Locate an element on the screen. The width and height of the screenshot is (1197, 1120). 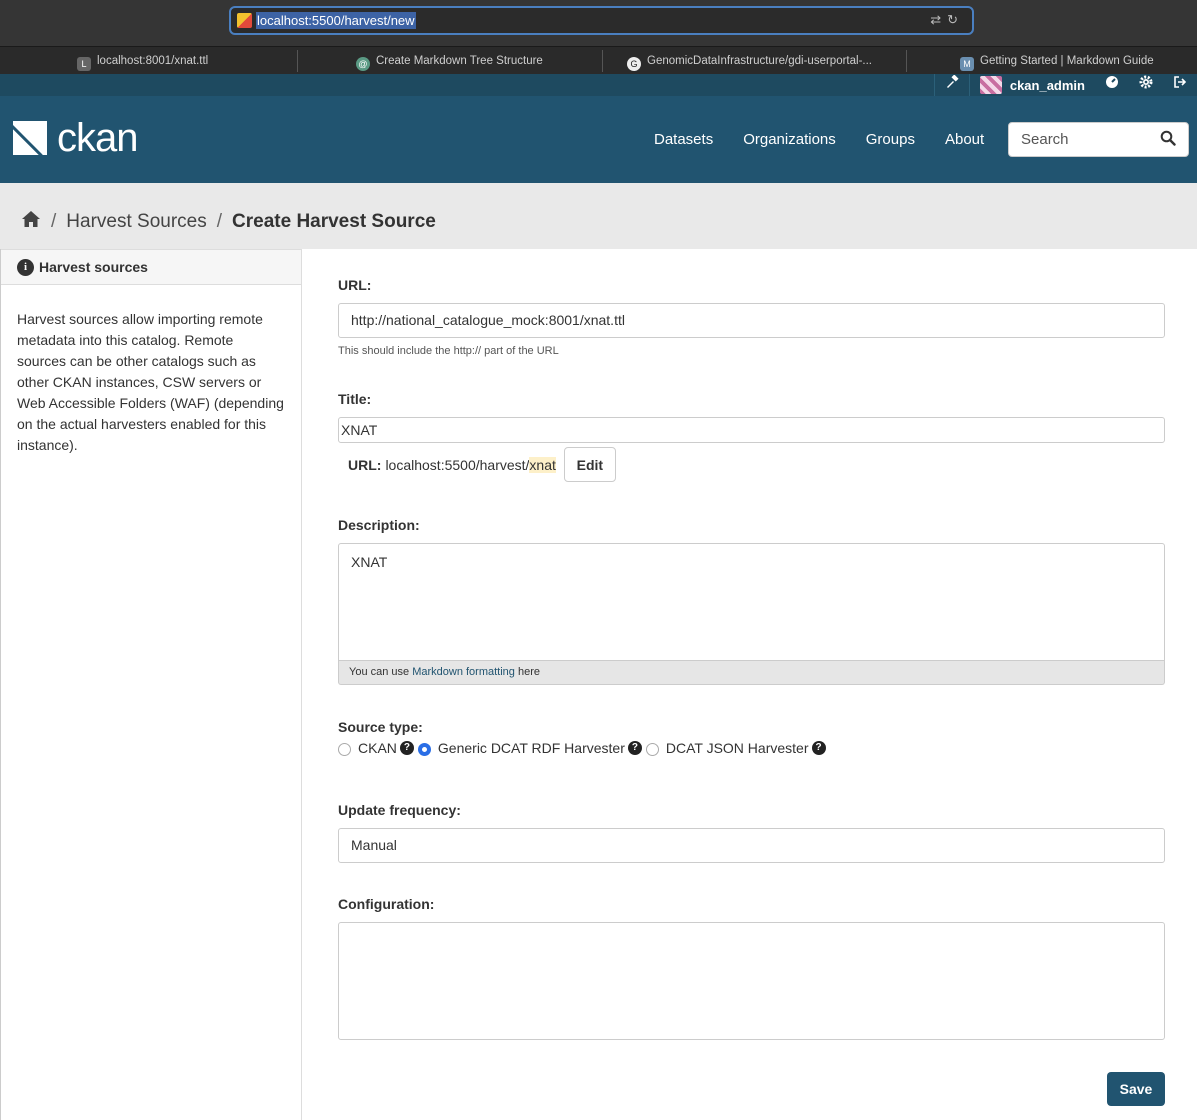
title-input: XNAT is located at coordinates (751, 430).